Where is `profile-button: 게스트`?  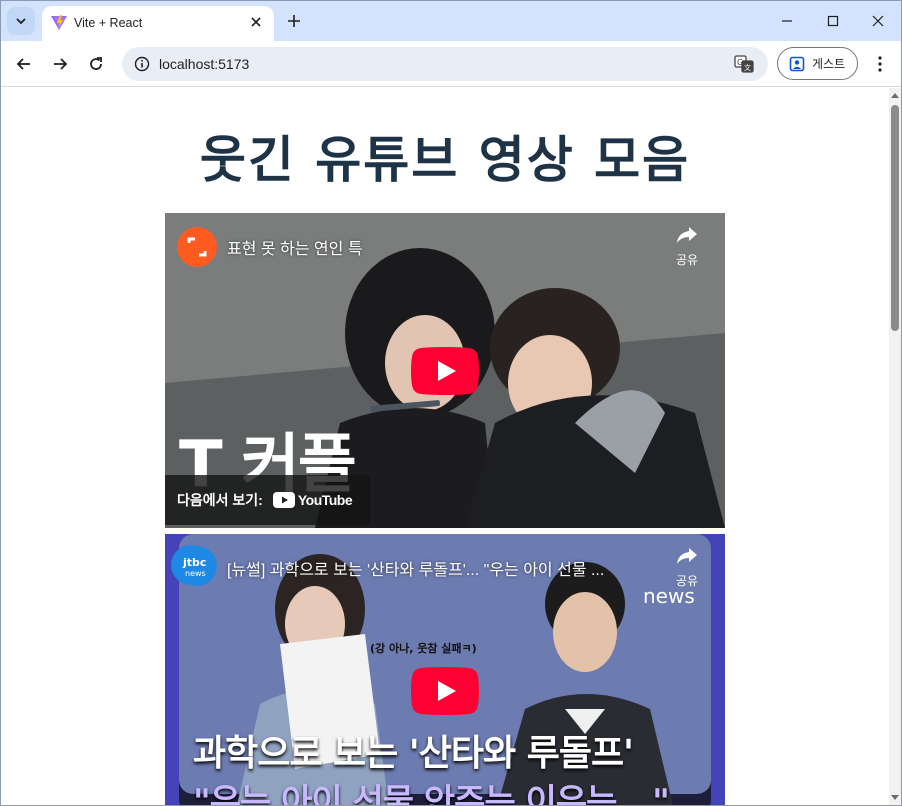 profile-button: 게스트 is located at coordinates (817, 63).